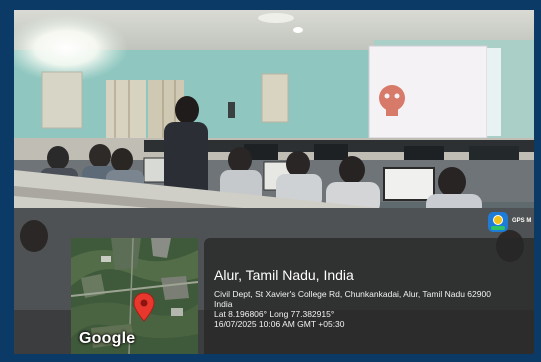 The width and height of the screenshot is (541, 362). What do you see at coordinates (498, 222) in the screenshot?
I see `gps-map-camera-icon` at bounding box center [498, 222].